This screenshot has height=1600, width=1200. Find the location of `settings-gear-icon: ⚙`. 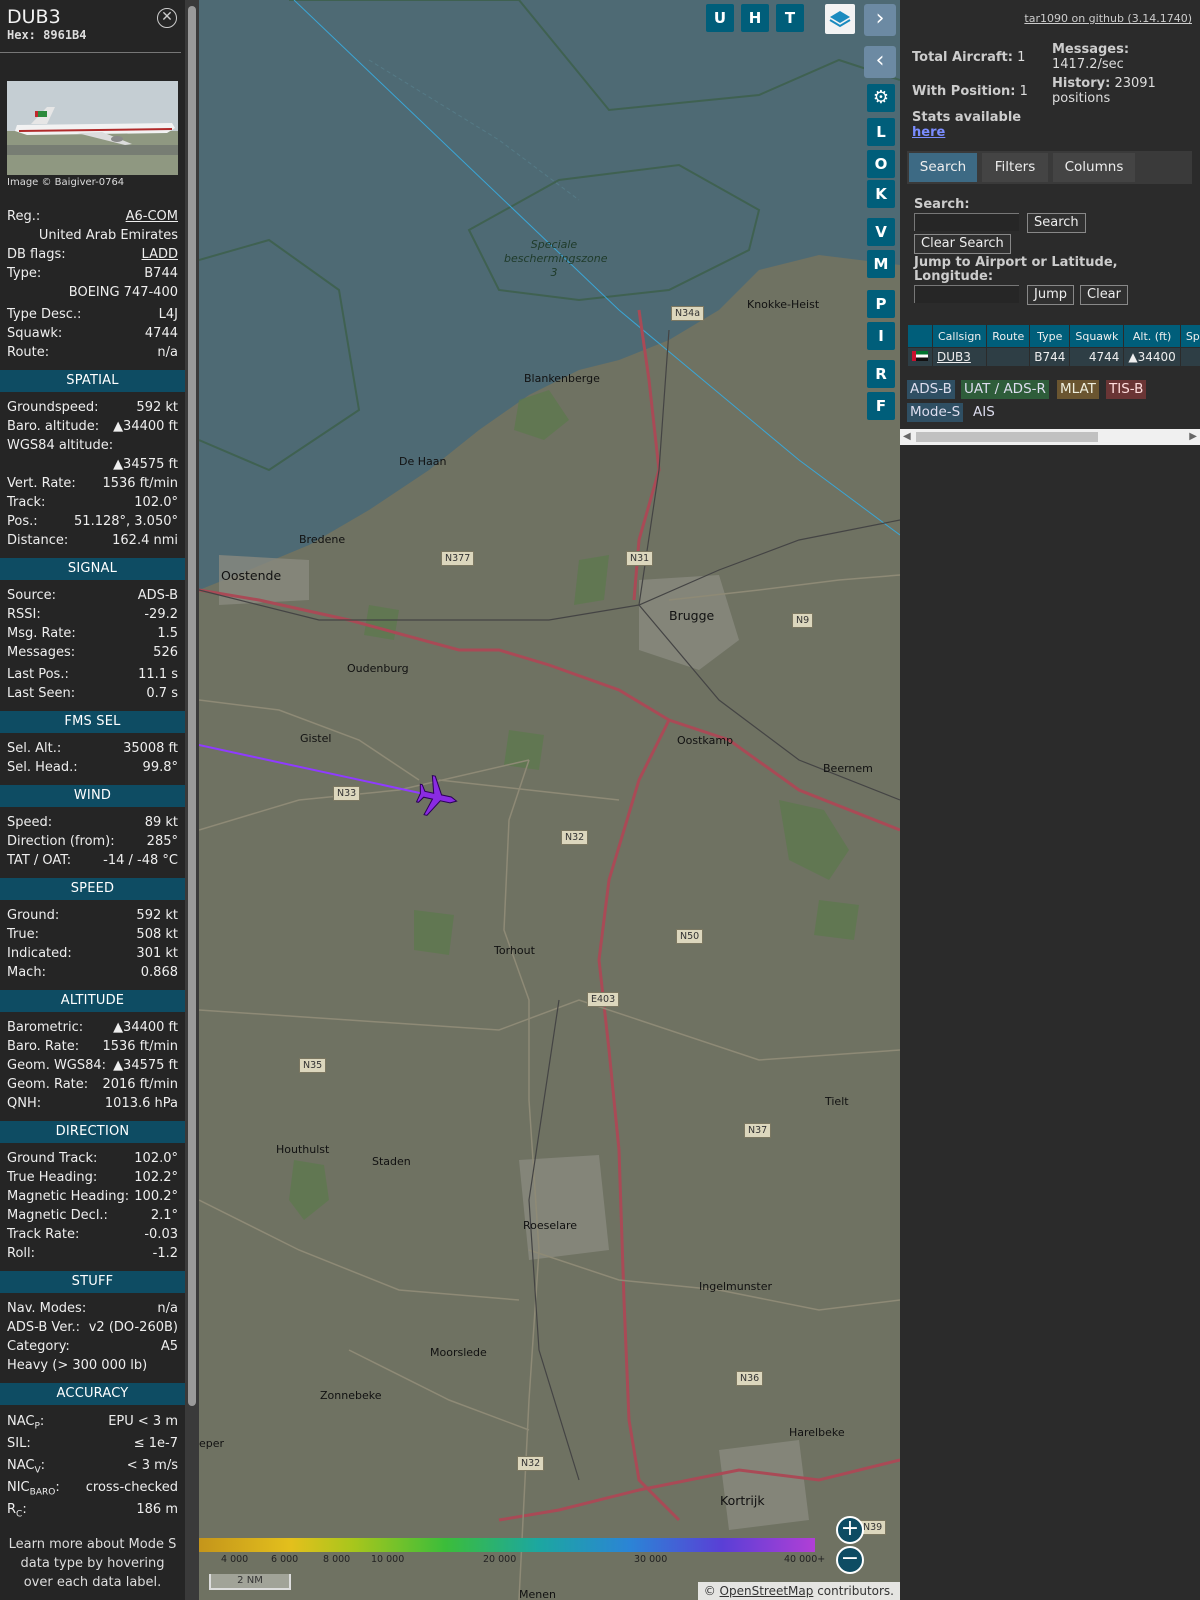

settings-gear-icon: ⚙ is located at coordinates (881, 98).